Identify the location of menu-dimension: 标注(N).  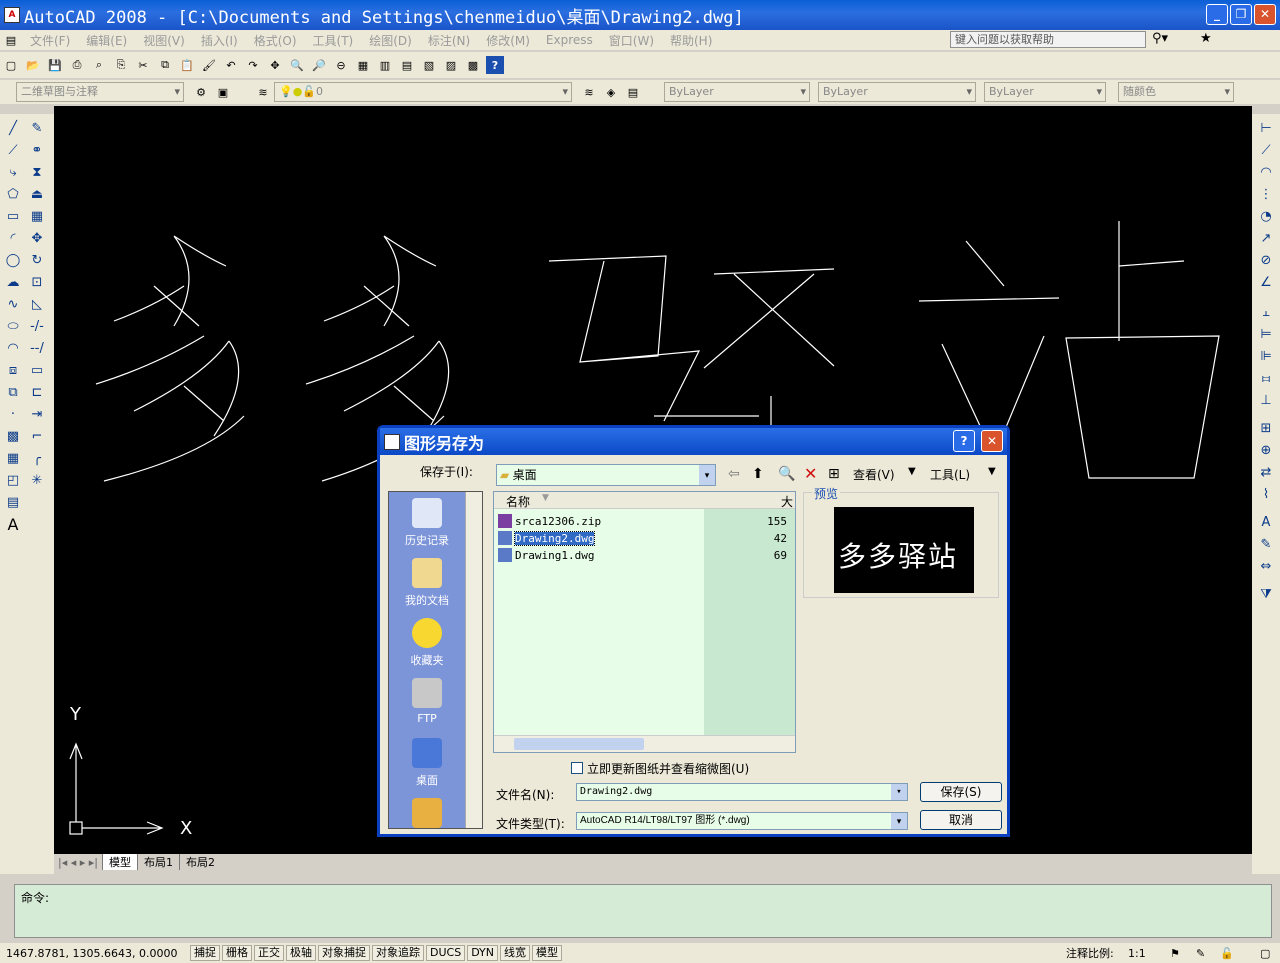
(449, 40).